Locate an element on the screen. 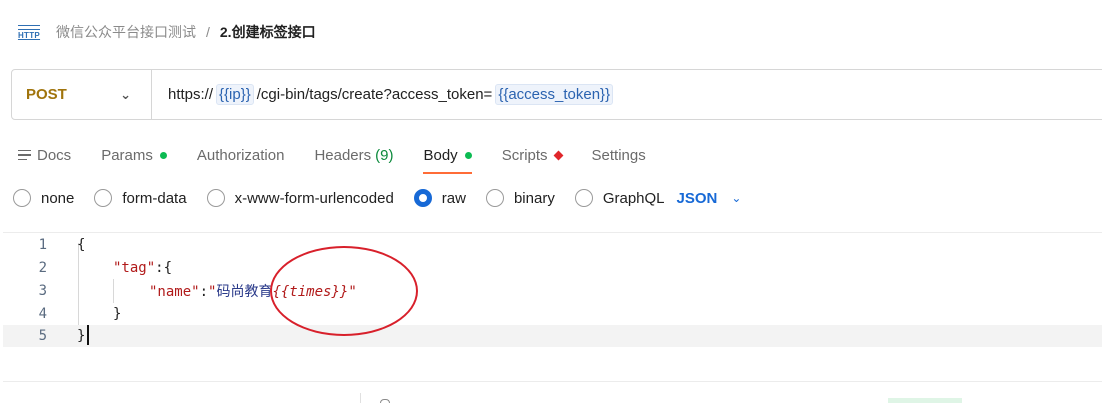 The width and height of the screenshot is (1102, 403). tab-scripts-label: Scripts is located at coordinates (524, 155).